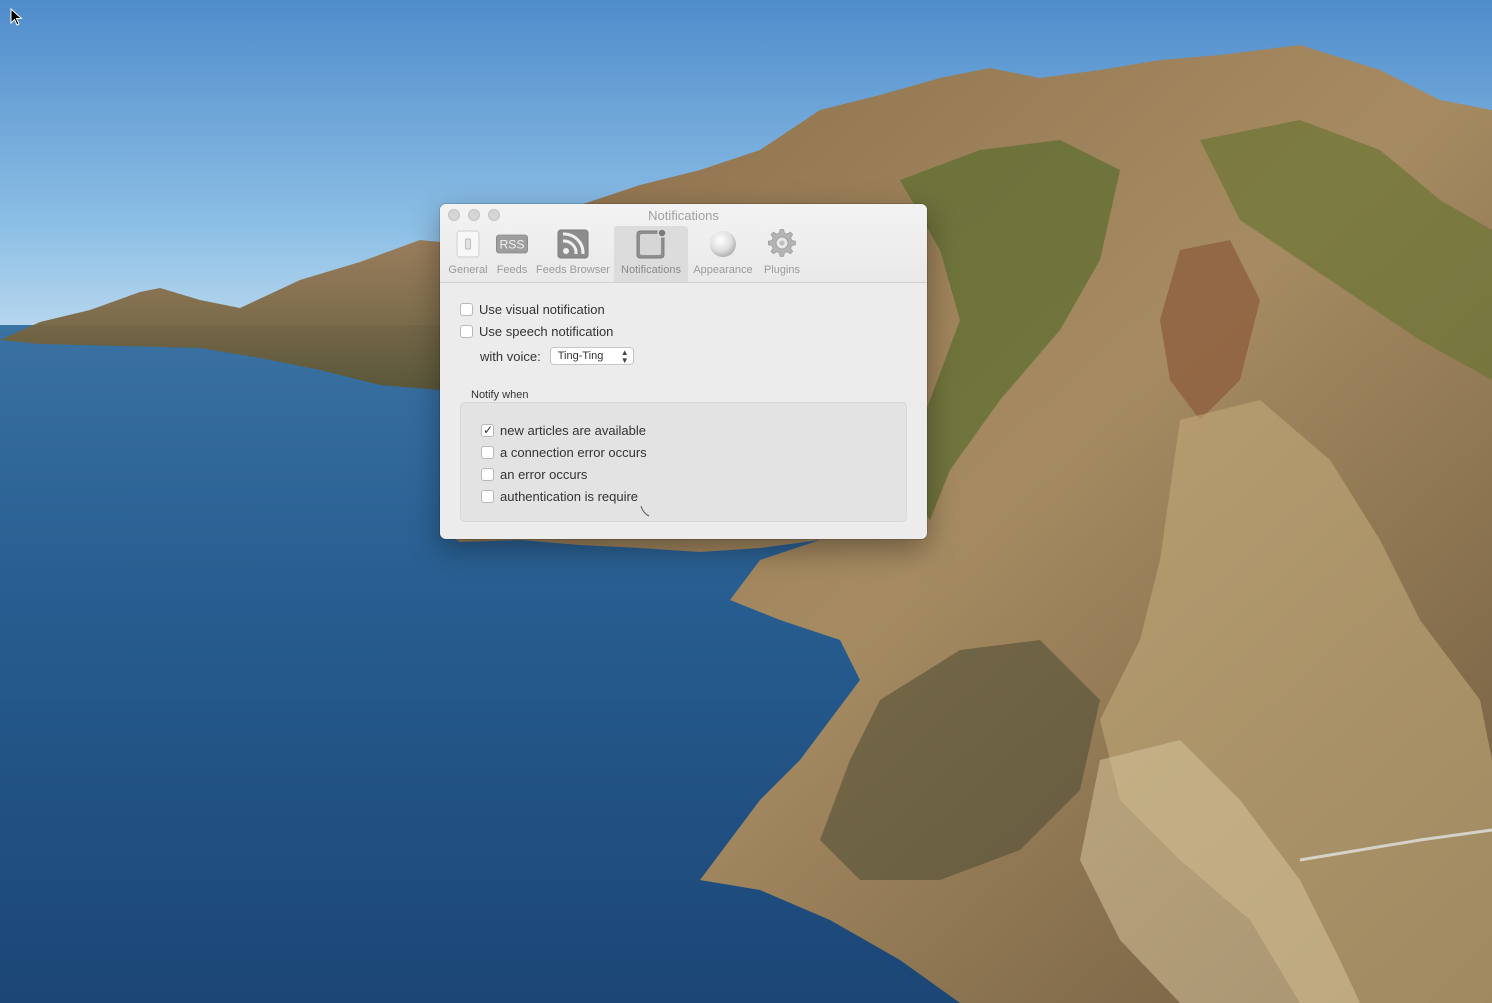  I want to click on notify-new-articles-checkbox: ✓, so click(487, 430).